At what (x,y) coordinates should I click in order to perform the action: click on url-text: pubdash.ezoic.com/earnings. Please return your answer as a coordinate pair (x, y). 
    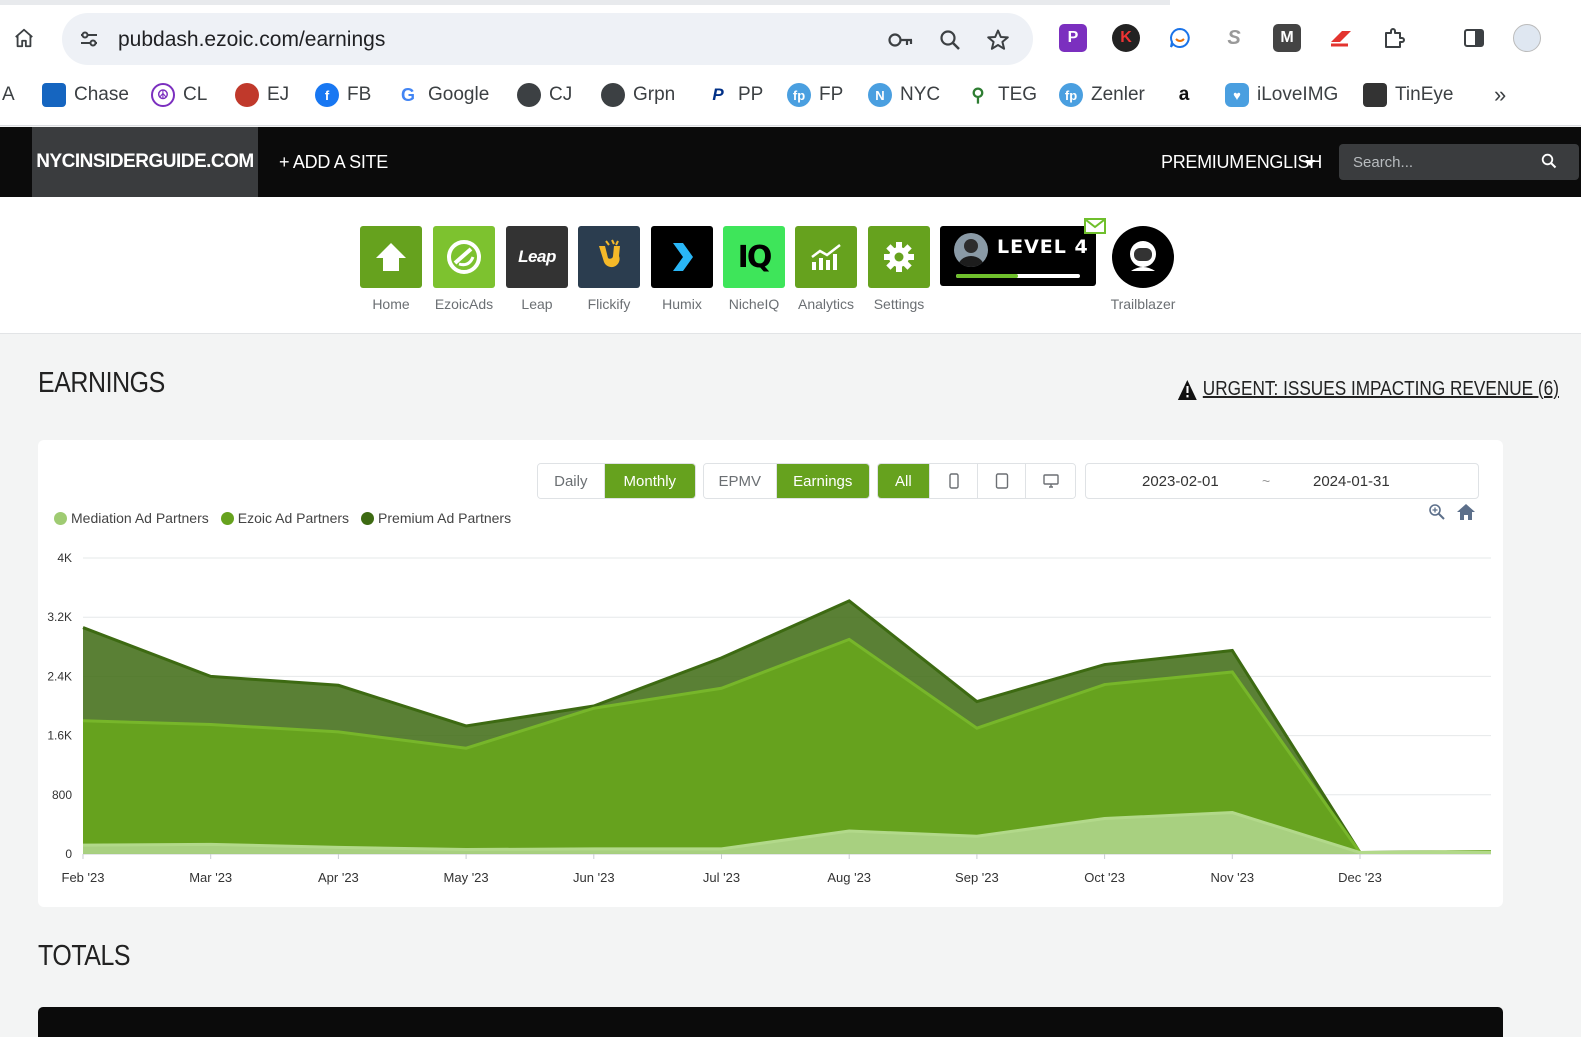
    Looking at the image, I should click on (251, 40).